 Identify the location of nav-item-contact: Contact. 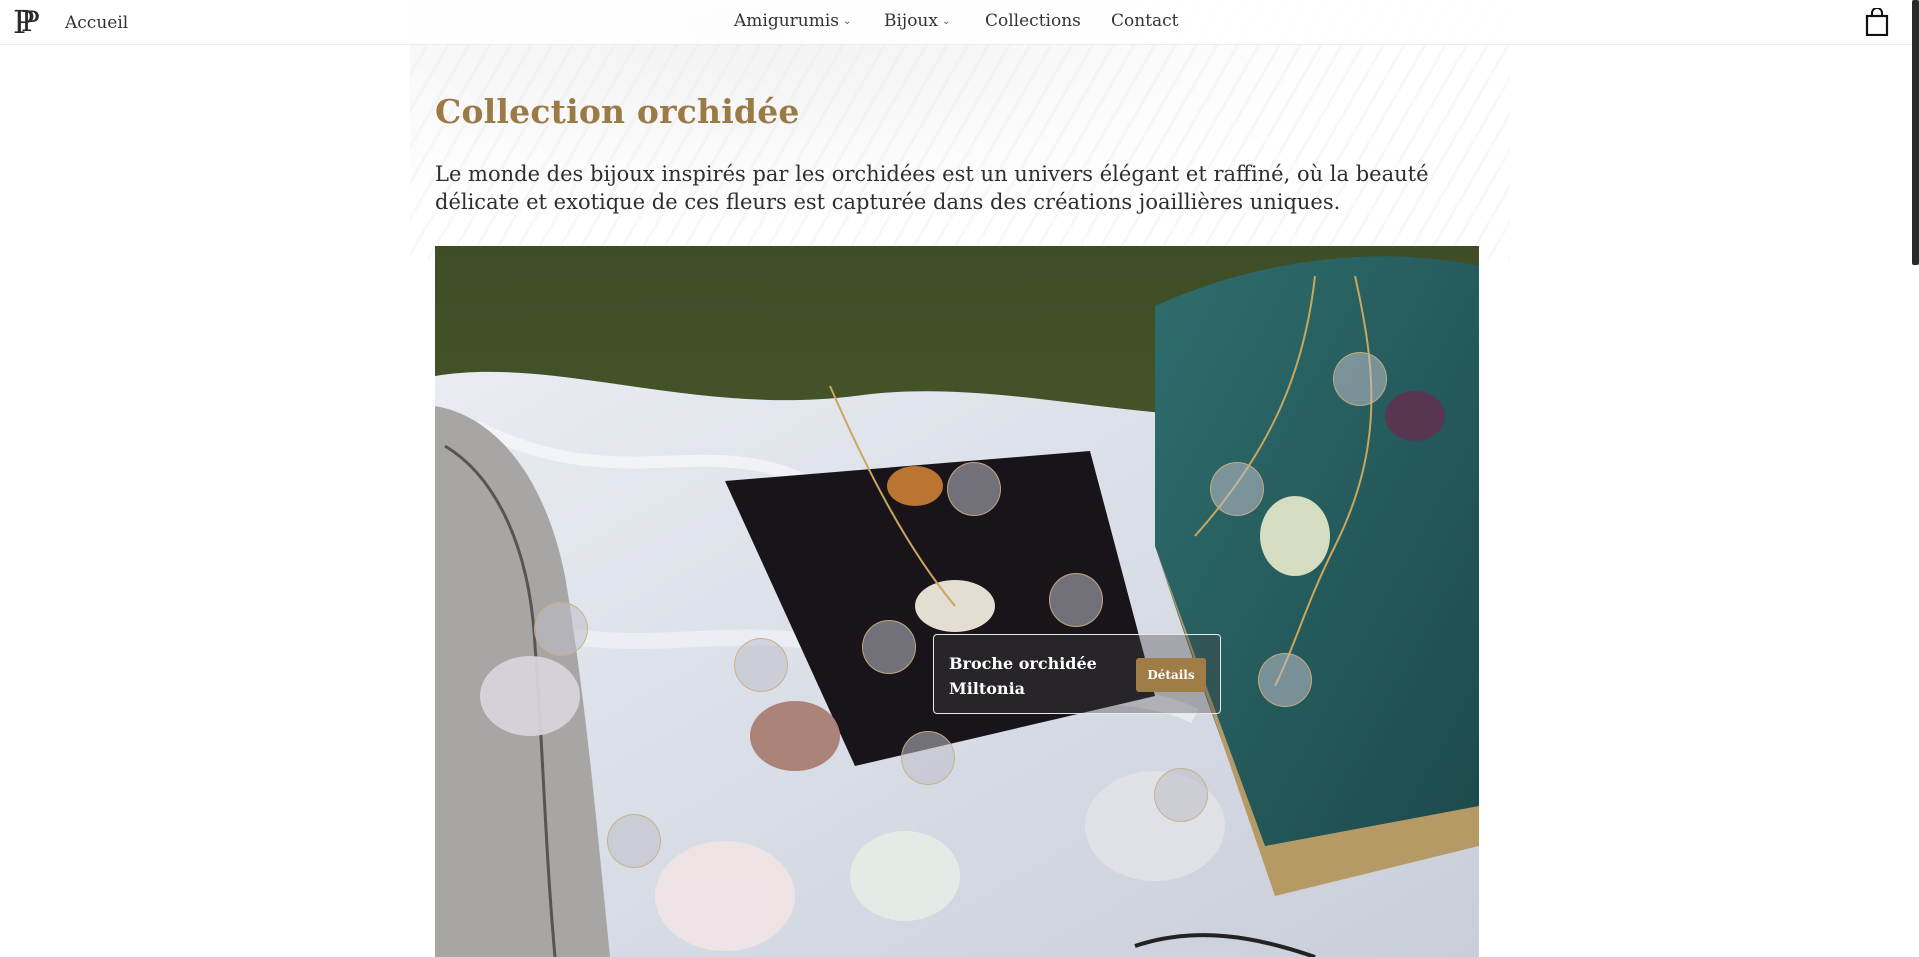
(1145, 21).